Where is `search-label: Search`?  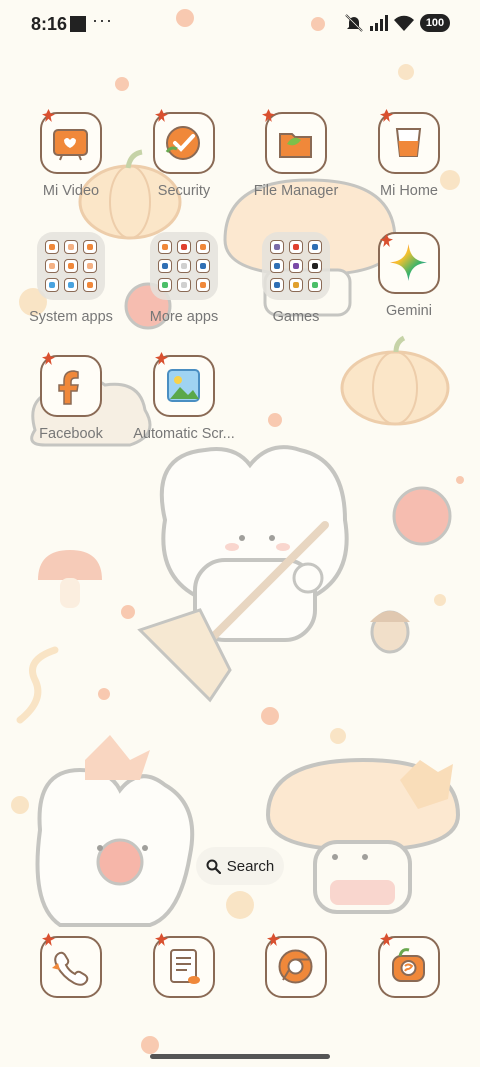 search-label: Search is located at coordinates (250, 866).